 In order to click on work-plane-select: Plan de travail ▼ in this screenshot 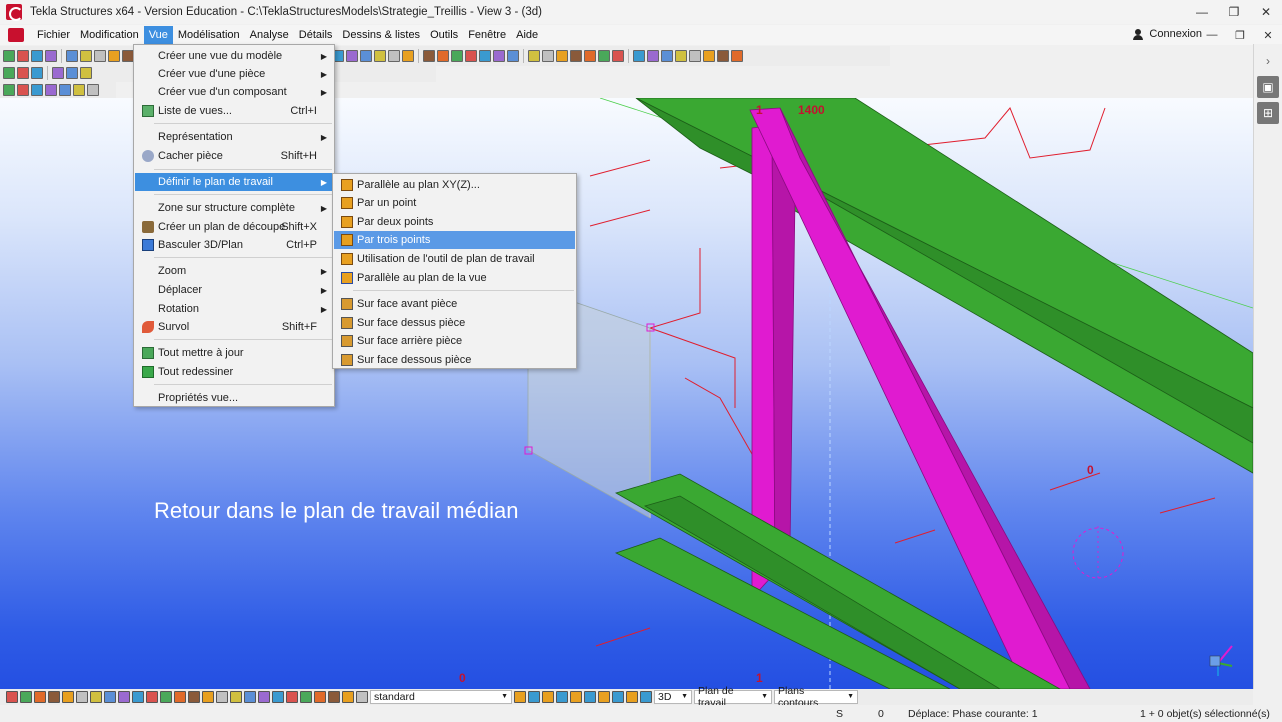, I will do `click(733, 697)`.